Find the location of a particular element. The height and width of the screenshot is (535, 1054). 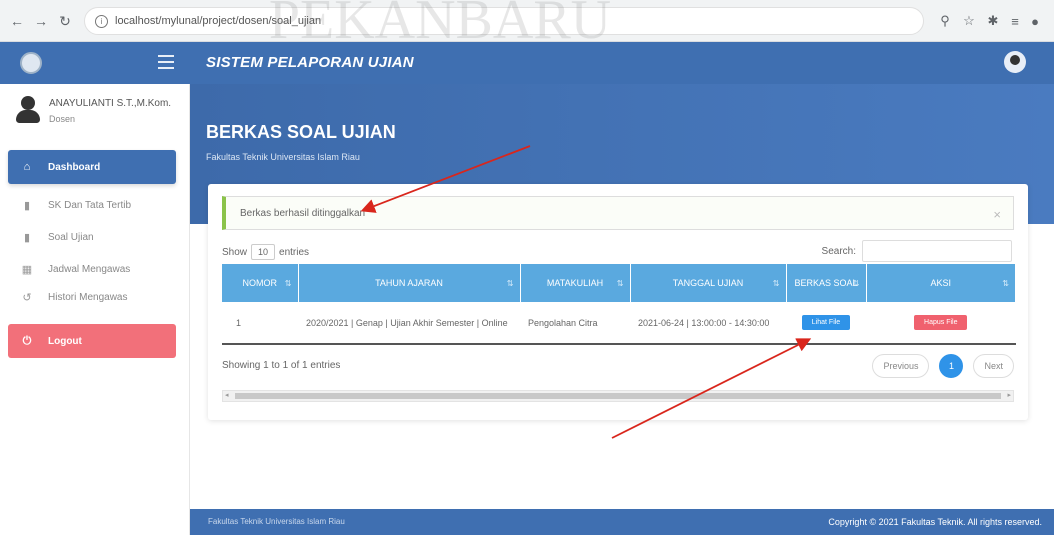

user-panel: ANAYULIANTI S.T.,M.Kom. Dosen is located at coordinates (99, 116).